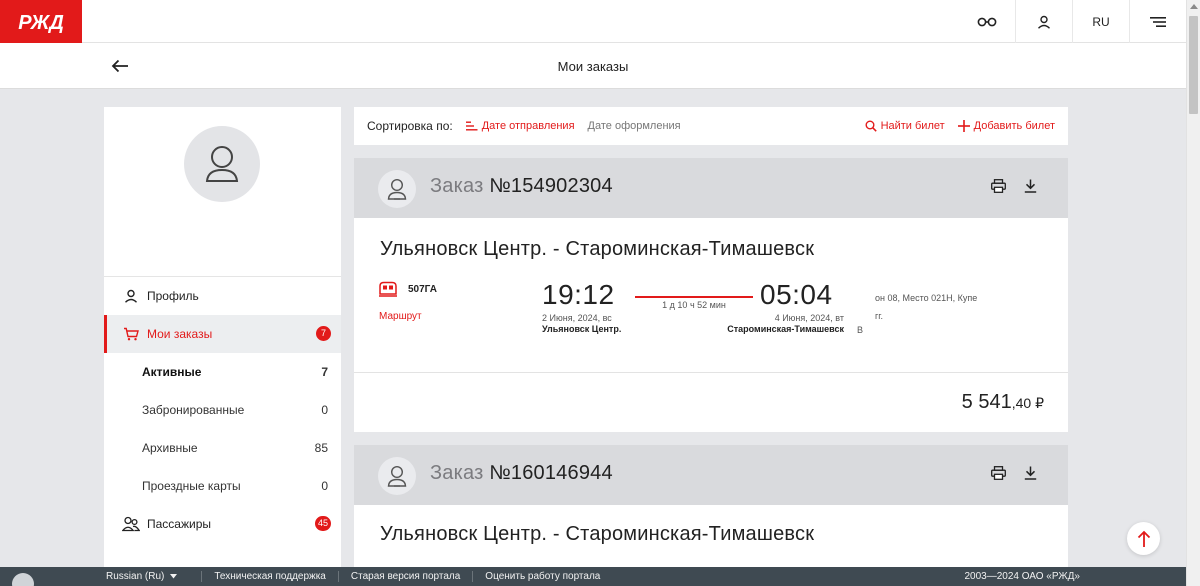 This screenshot has height=586, width=1200. What do you see at coordinates (191, 486) in the screenshot?
I see `subitem-label: Проездные карты` at bounding box center [191, 486].